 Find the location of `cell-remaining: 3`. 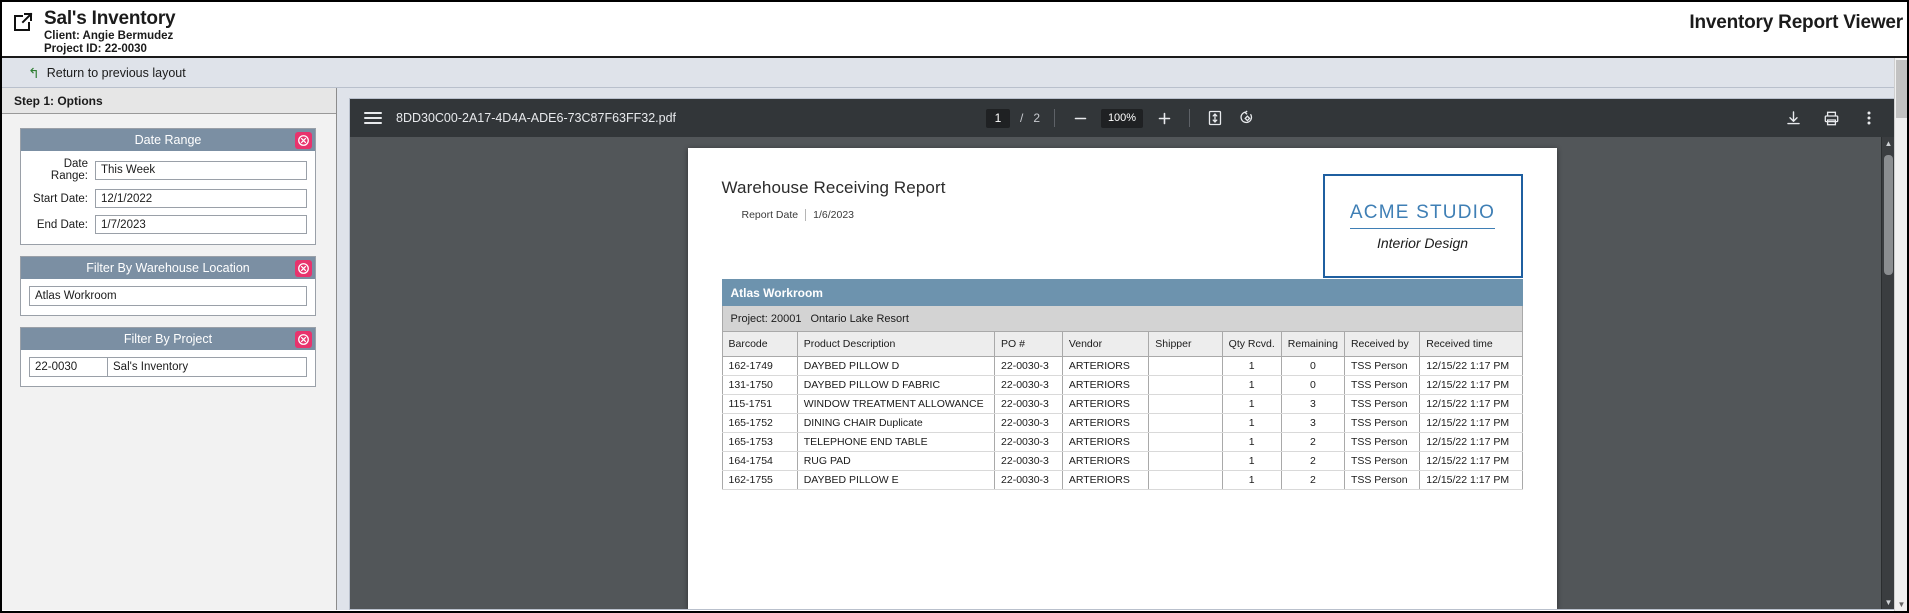

cell-remaining: 3 is located at coordinates (1312, 423).